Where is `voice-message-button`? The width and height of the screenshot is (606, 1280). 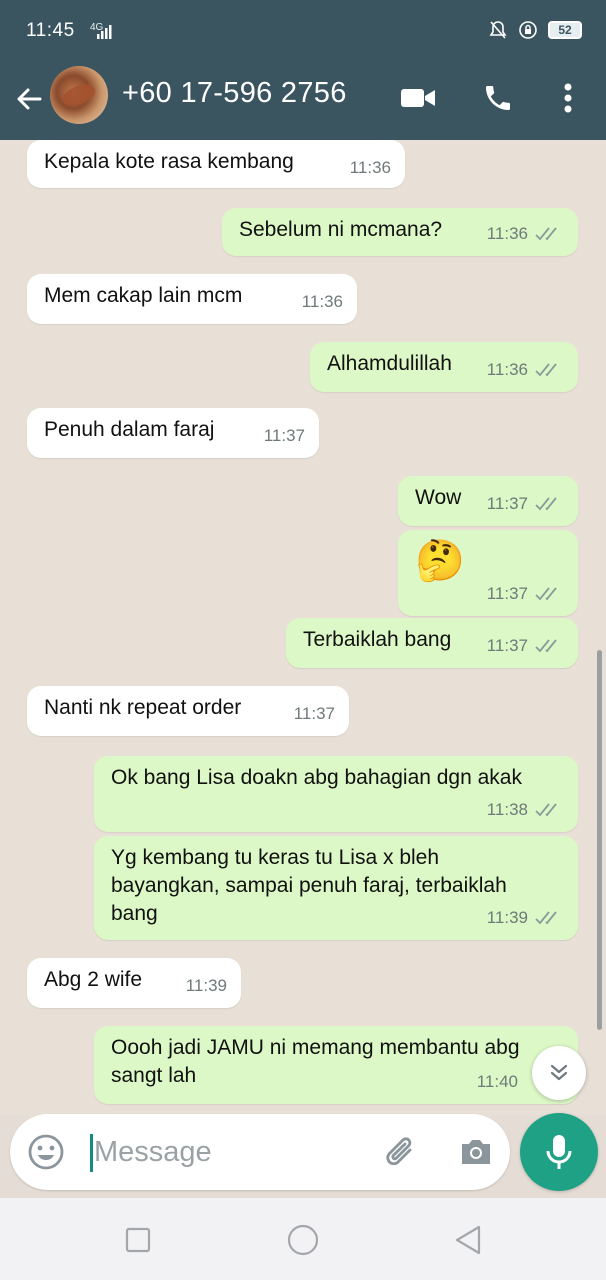
voice-message-button is located at coordinates (559, 1152).